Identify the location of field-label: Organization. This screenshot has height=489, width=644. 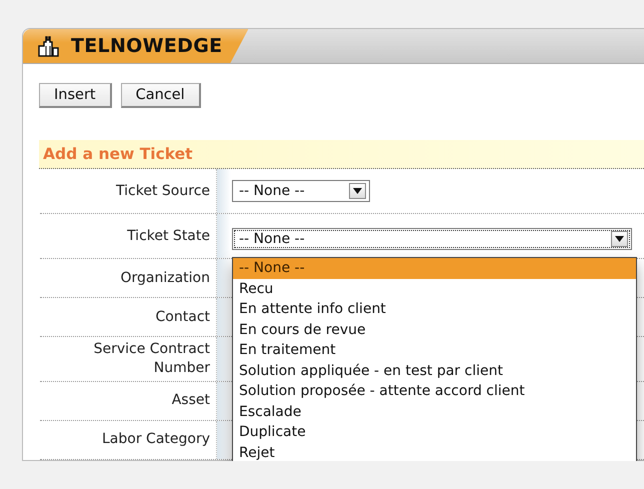
(165, 278).